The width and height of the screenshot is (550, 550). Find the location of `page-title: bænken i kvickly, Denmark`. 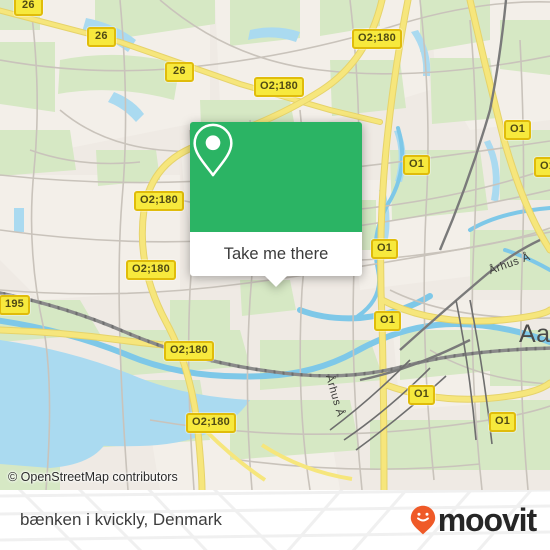

page-title: bænken i kvickly, Denmark is located at coordinates (121, 519).